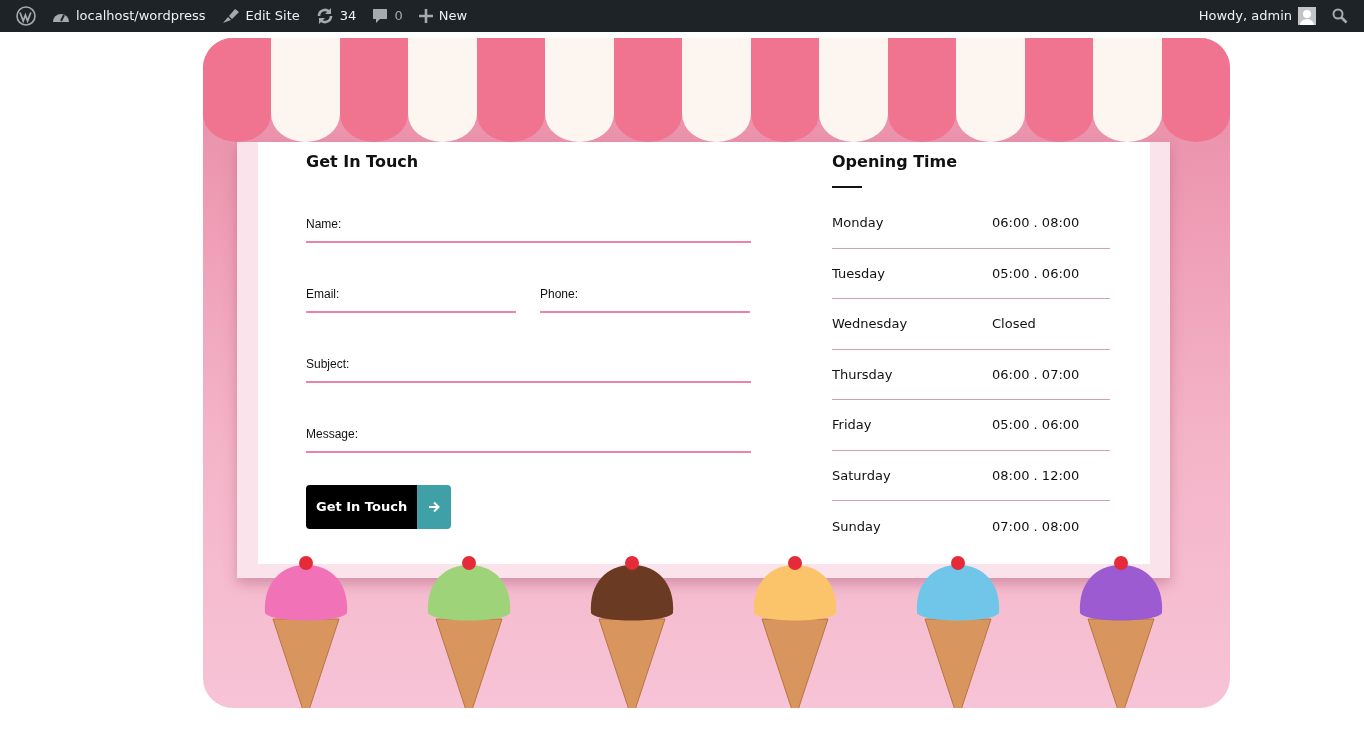 The image size is (1364, 749). Describe the element at coordinates (863, 374) in the screenshot. I see `day-label: Thursday` at that location.